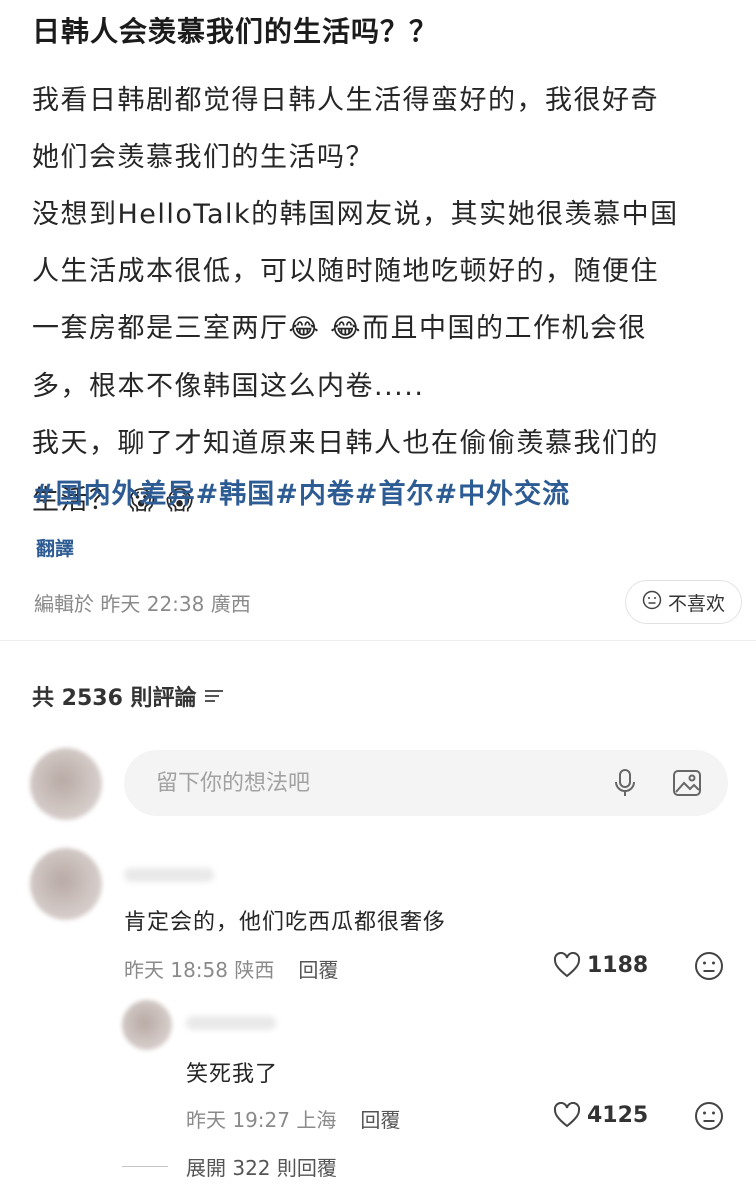  Describe the element at coordinates (285, 922) in the screenshot. I see `comment-text: 肯定会的，他们吃西瓜都很奢侈` at that location.